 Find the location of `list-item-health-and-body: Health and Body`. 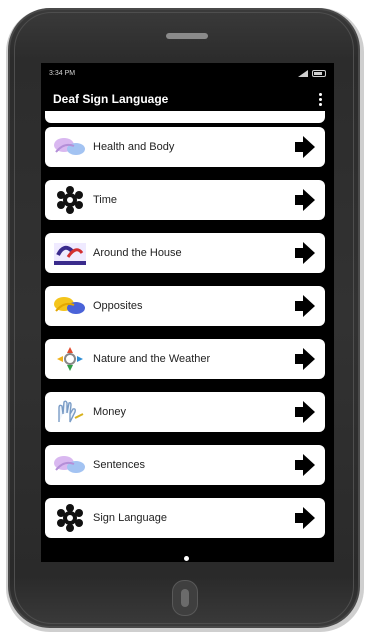

list-item-health-and-body: Health and Body is located at coordinates (185, 147).